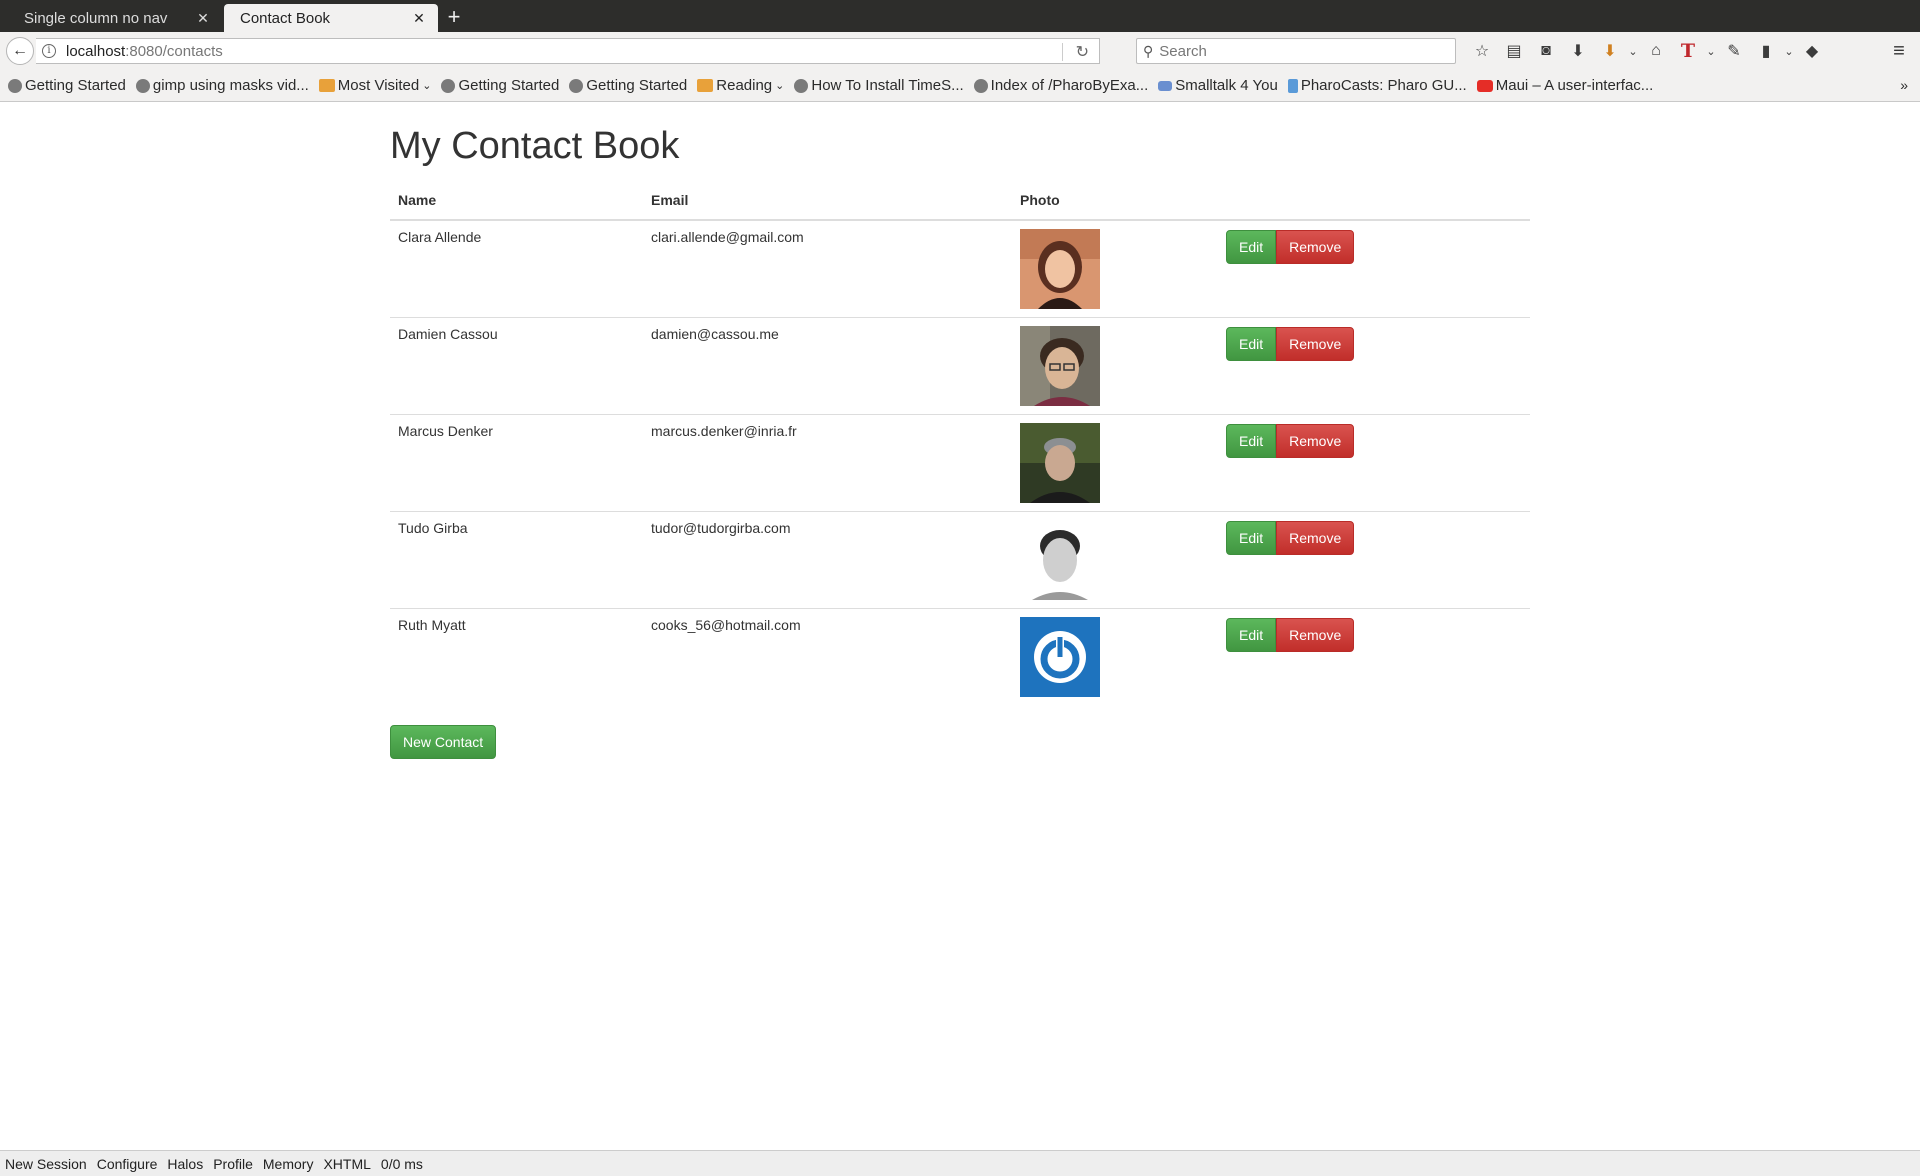 The image size is (1920, 1176). I want to click on hamburger-menu-icon: ≡, so click(1899, 51).